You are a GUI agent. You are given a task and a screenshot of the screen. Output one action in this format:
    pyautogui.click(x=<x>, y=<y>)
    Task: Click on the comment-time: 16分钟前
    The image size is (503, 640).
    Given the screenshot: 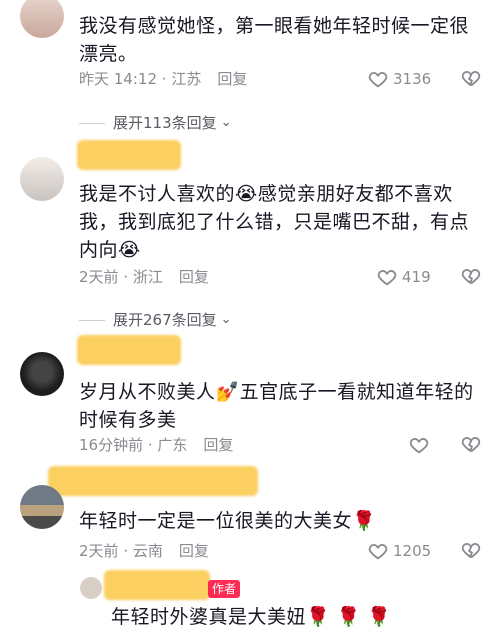 What is the action you would take?
    pyautogui.click(x=111, y=445)
    